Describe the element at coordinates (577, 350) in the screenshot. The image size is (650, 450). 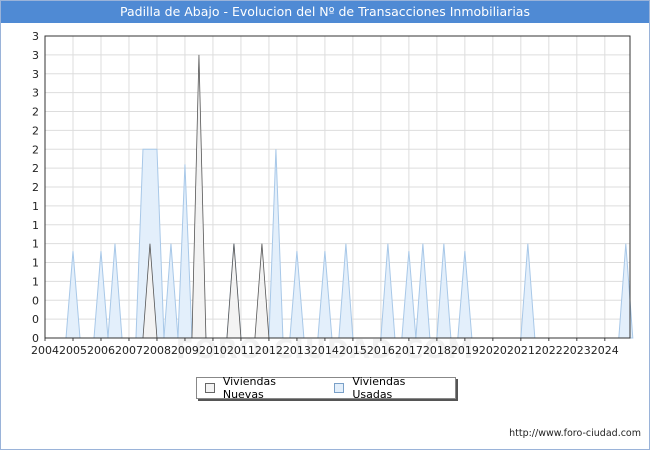
I see `x-tick-label: 2023` at that location.